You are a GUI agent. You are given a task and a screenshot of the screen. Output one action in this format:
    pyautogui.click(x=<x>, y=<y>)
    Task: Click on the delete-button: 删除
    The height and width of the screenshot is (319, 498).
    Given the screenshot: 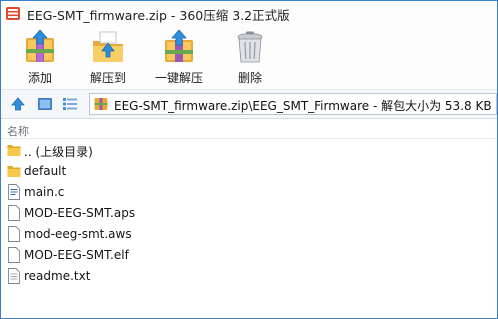 What is the action you would take?
    pyautogui.click(x=250, y=58)
    